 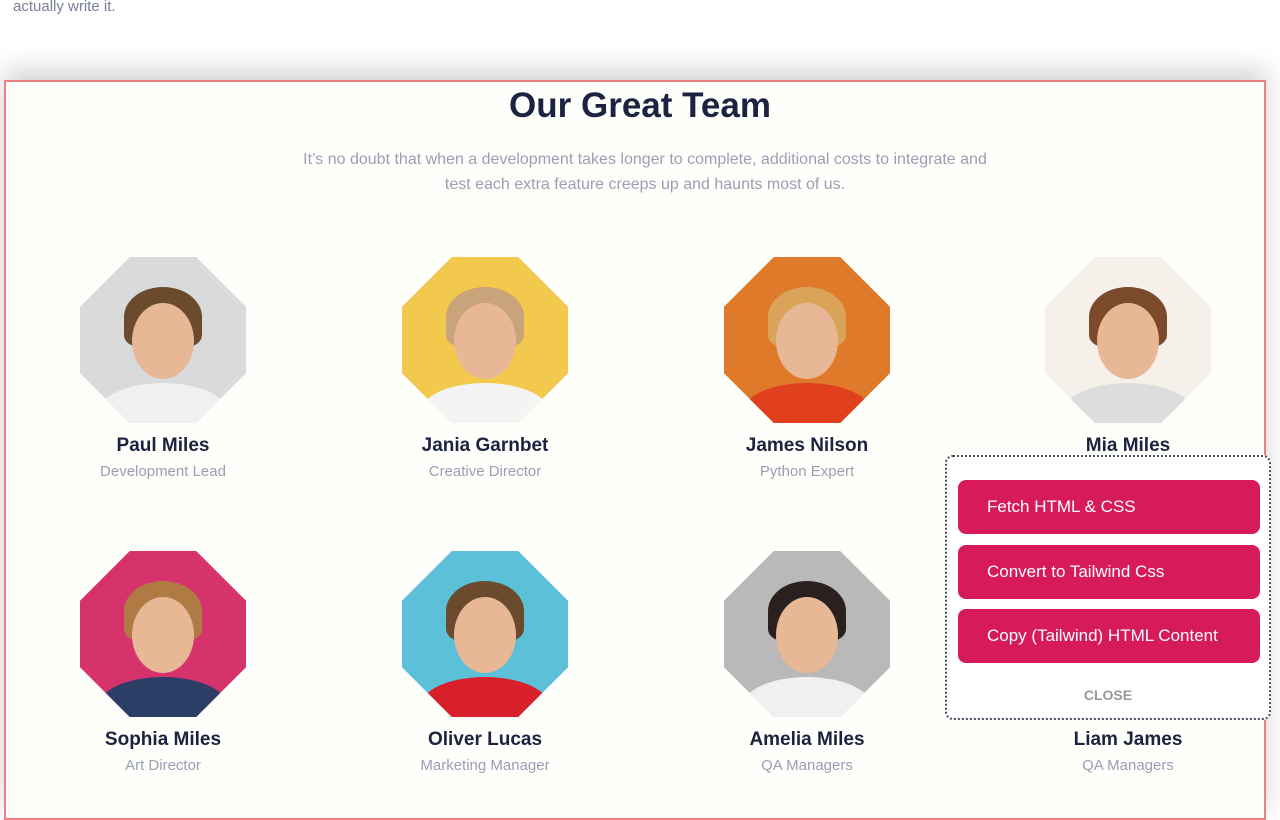 What do you see at coordinates (640, 105) in the screenshot?
I see `page-title: Our Great Team` at bounding box center [640, 105].